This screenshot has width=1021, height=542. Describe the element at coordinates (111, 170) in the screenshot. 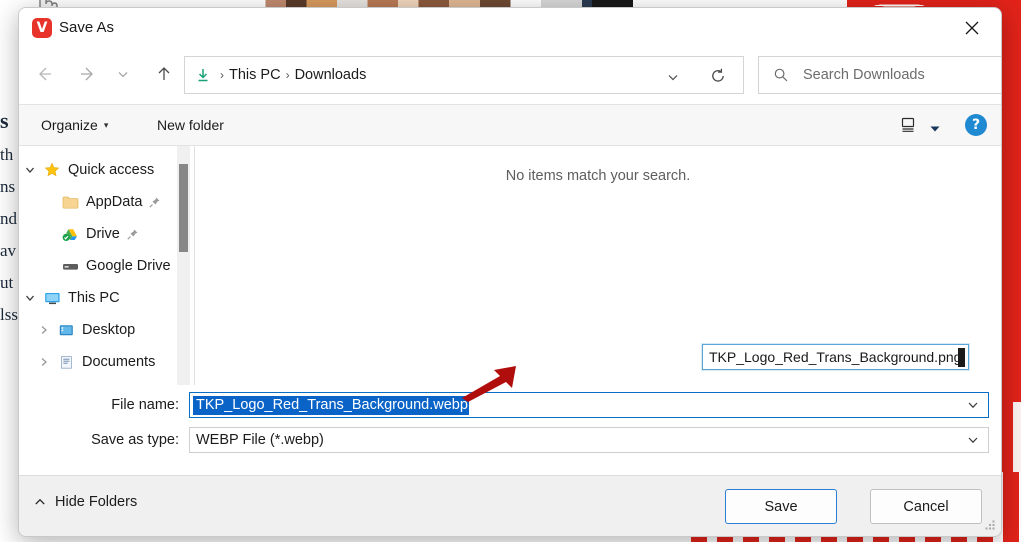

I see `sidebar-item-label: Quick access` at that location.